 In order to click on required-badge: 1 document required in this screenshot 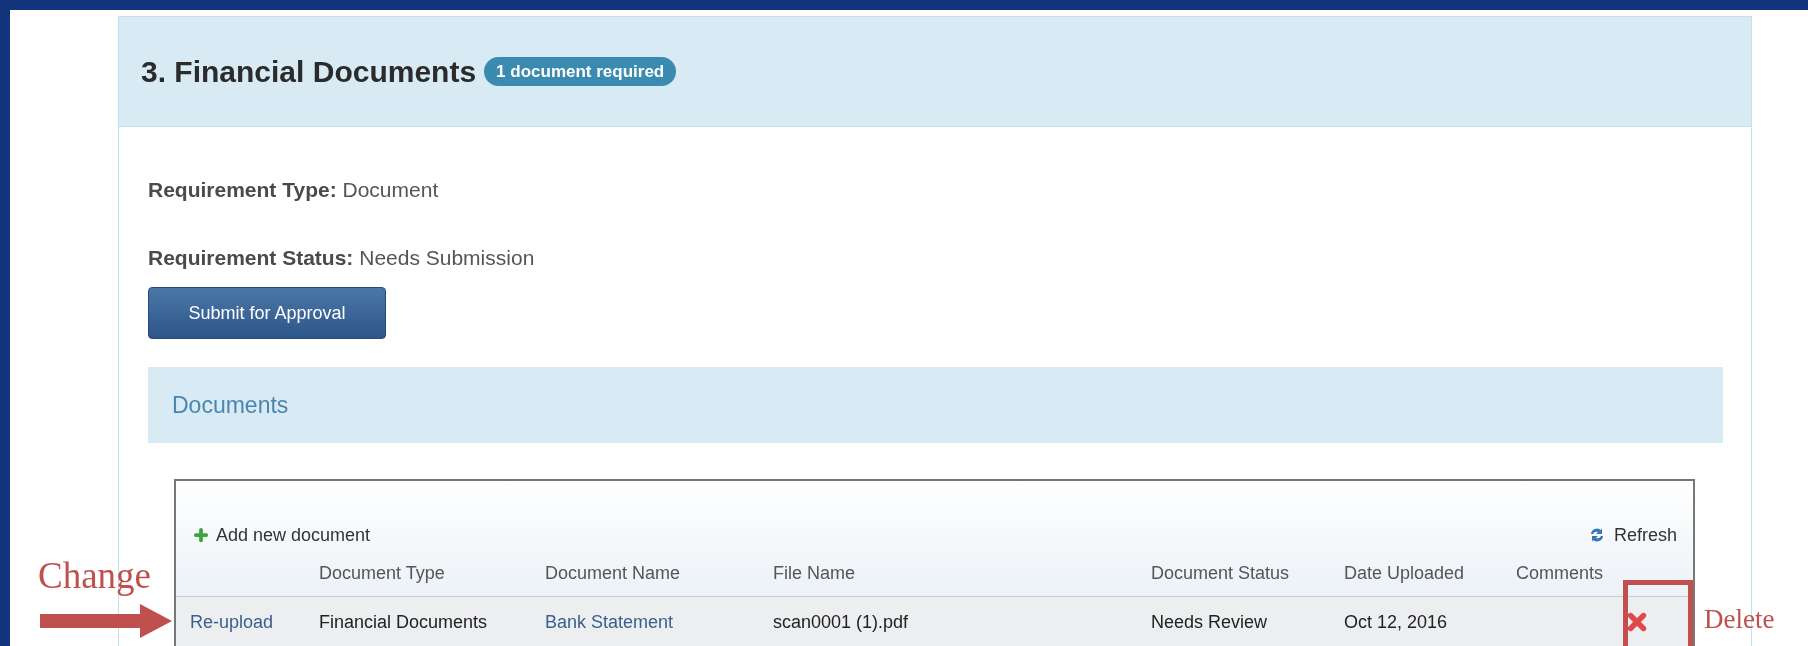, I will do `click(580, 71)`.